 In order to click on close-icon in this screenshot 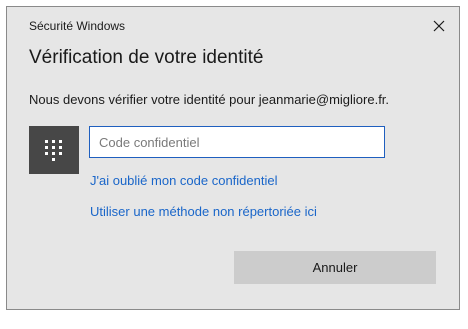, I will do `click(439, 26)`.